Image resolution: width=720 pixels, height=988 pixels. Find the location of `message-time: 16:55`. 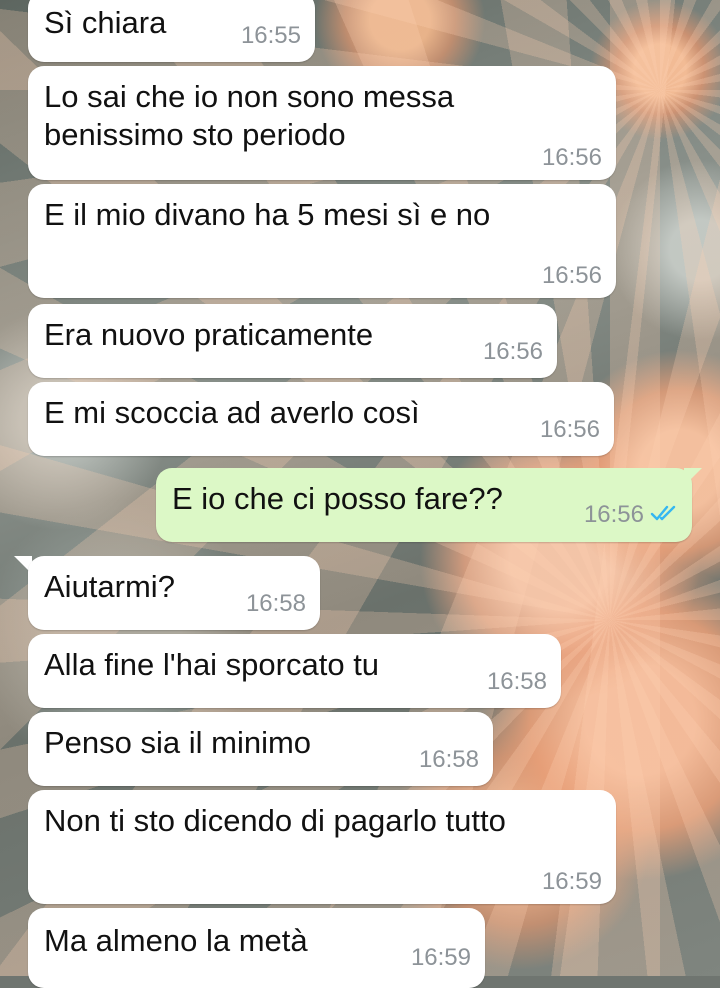

message-time: 16:55 is located at coordinates (270, 35).